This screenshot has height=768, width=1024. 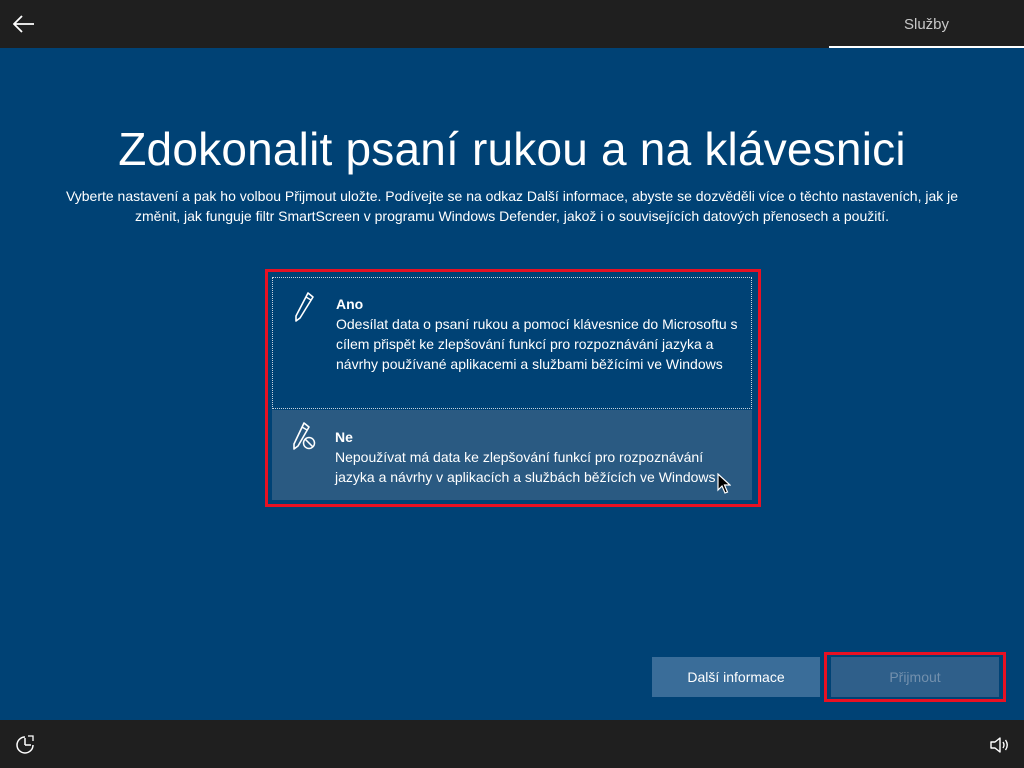 What do you see at coordinates (344, 437) in the screenshot?
I see `option-no-title: Ne` at bounding box center [344, 437].